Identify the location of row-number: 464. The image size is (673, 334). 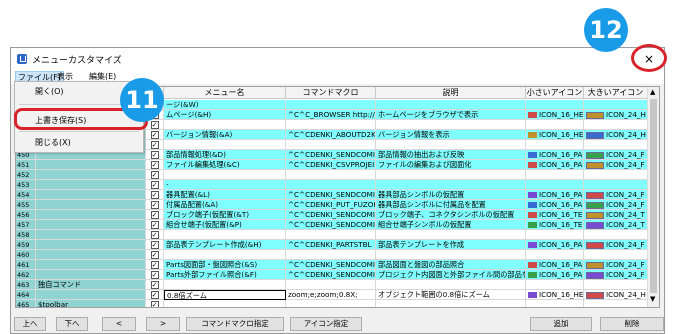
(26, 295).